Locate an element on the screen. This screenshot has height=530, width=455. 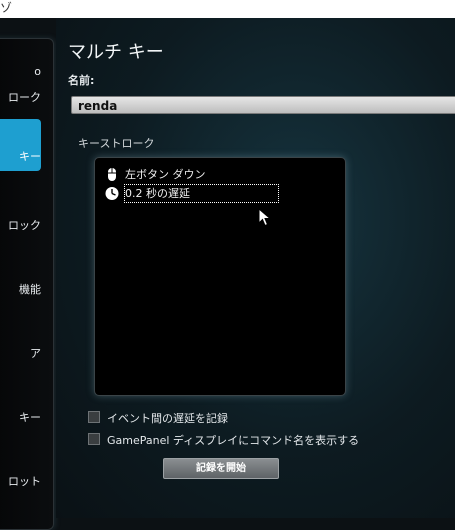
name-label: 名前: is located at coordinates (81, 80).